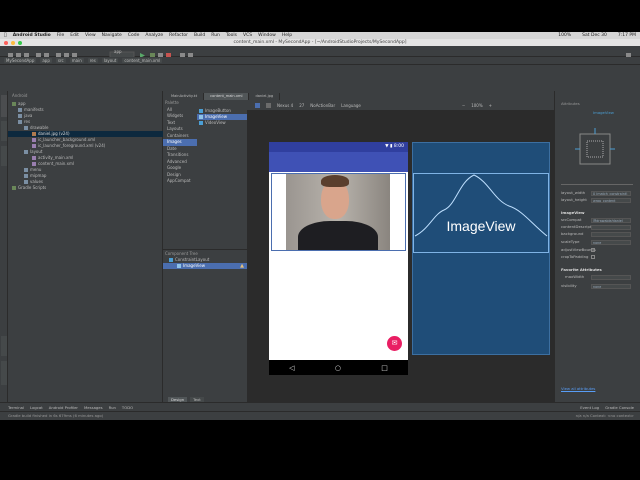 The height and width of the screenshot is (480, 640). What do you see at coordinates (90, 35) in the screenshot?
I see `menu-view: View` at bounding box center [90, 35].